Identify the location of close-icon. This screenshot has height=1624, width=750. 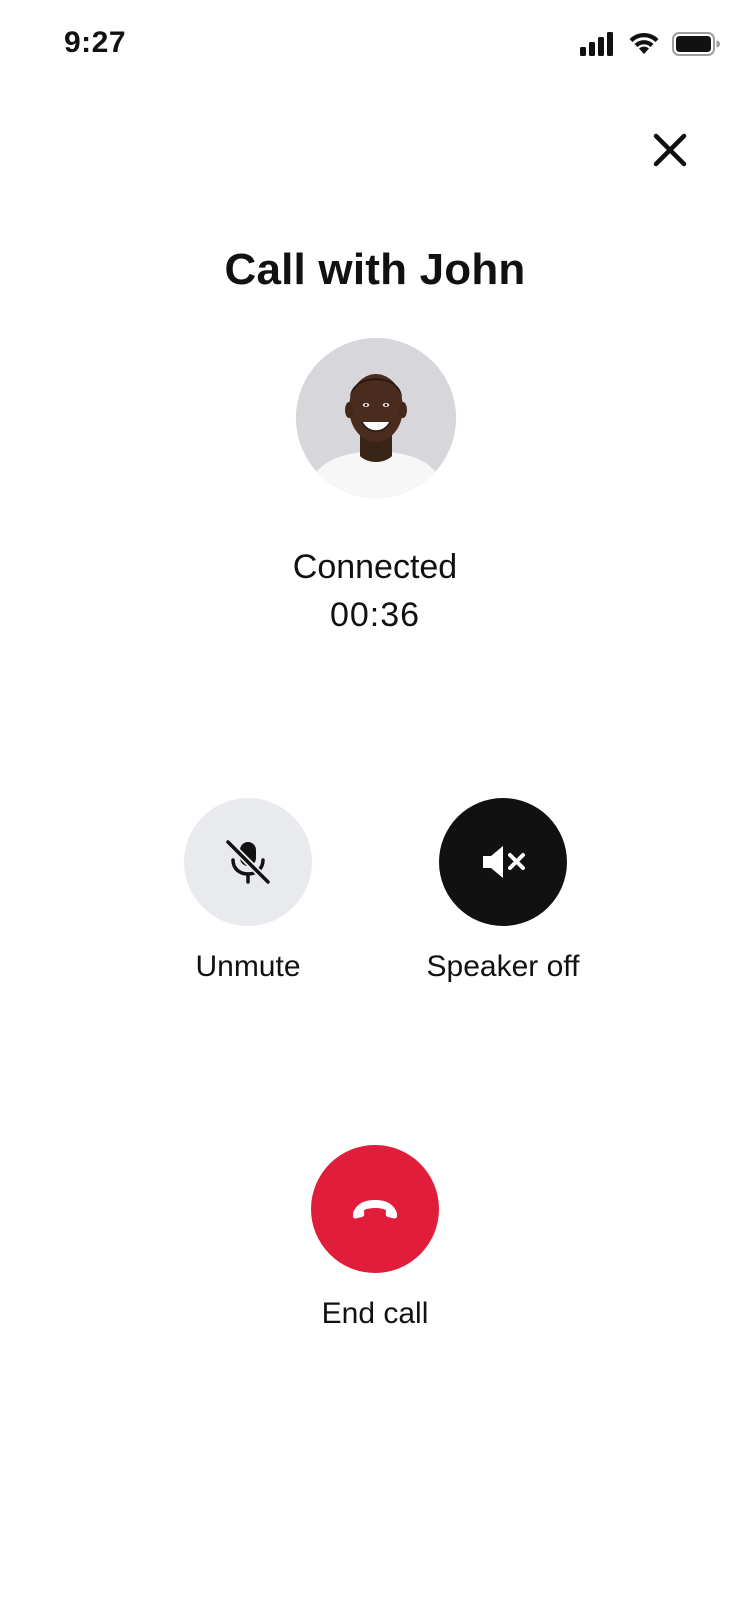
(670, 150).